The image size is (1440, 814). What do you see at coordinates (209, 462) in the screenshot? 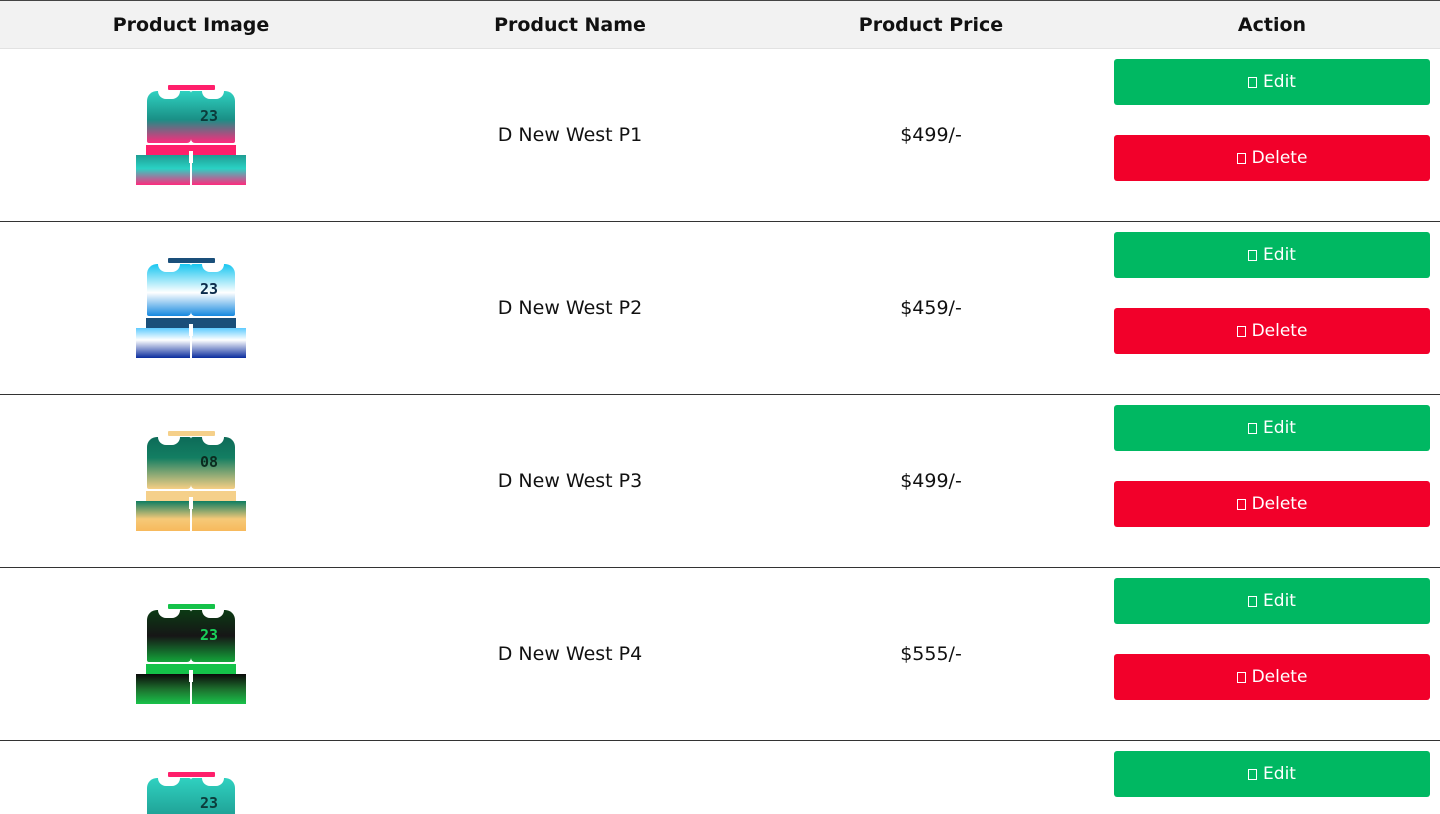
I see `jersey-number: 08` at bounding box center [209, 462].